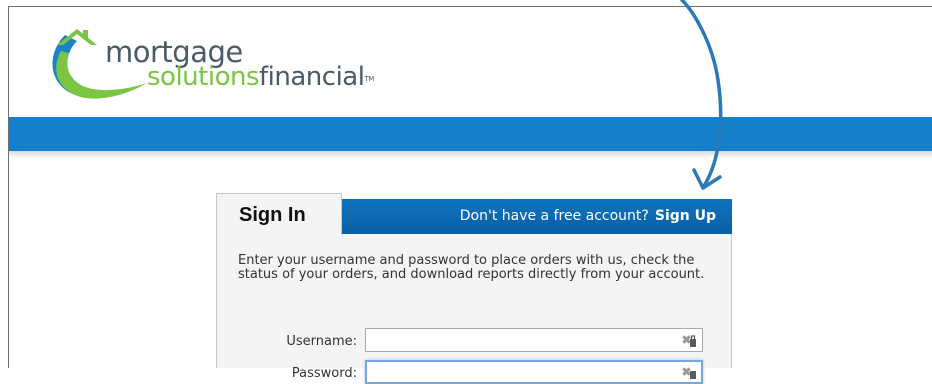 This screenshot has width=932, height=384. What do you see at coordinates (324, 373) in the screenshot?
I see `password-label: Password:` at bounding box center [324, 373].